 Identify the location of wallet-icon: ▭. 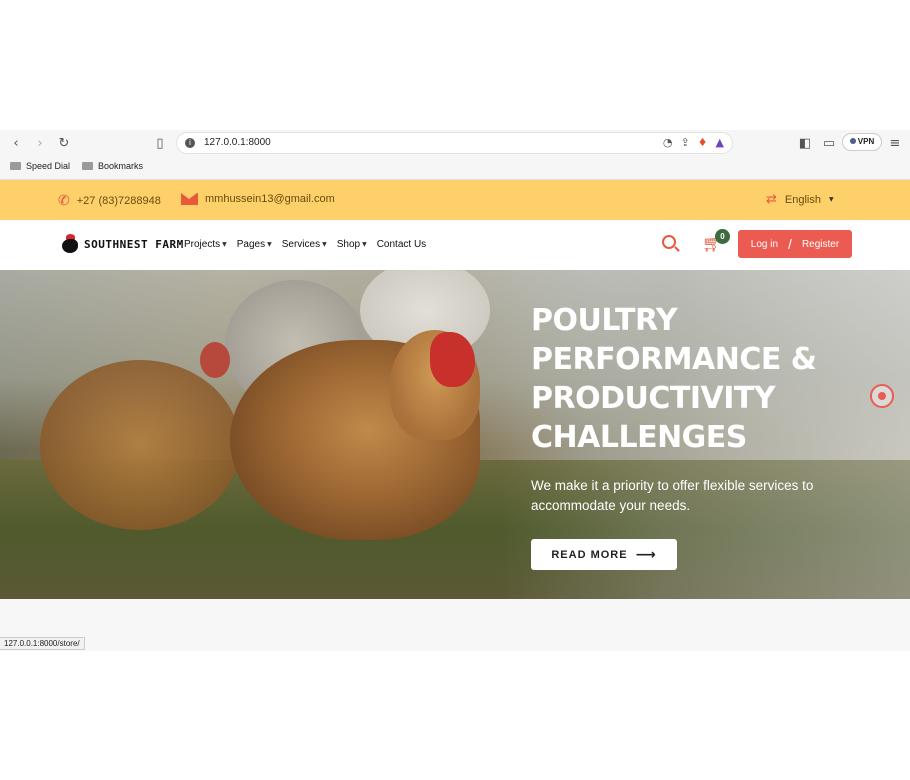
(829, 143).